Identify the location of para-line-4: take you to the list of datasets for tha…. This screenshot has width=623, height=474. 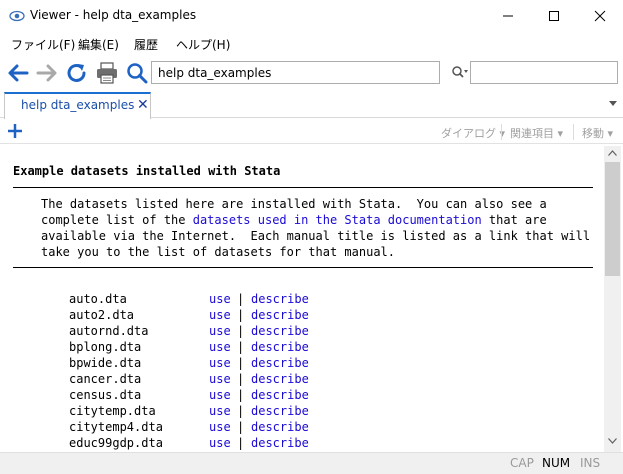
(218, 252).